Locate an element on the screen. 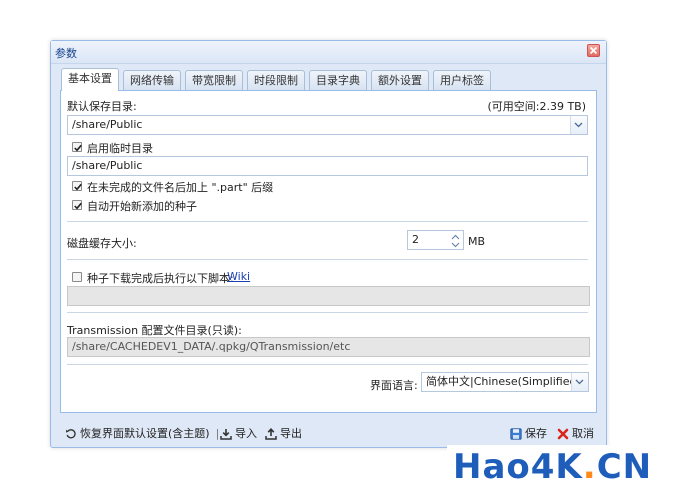 This screenshot has height=492, width=680. watermark-logo: Hao4K.CN is located at coordinates (562, 467).